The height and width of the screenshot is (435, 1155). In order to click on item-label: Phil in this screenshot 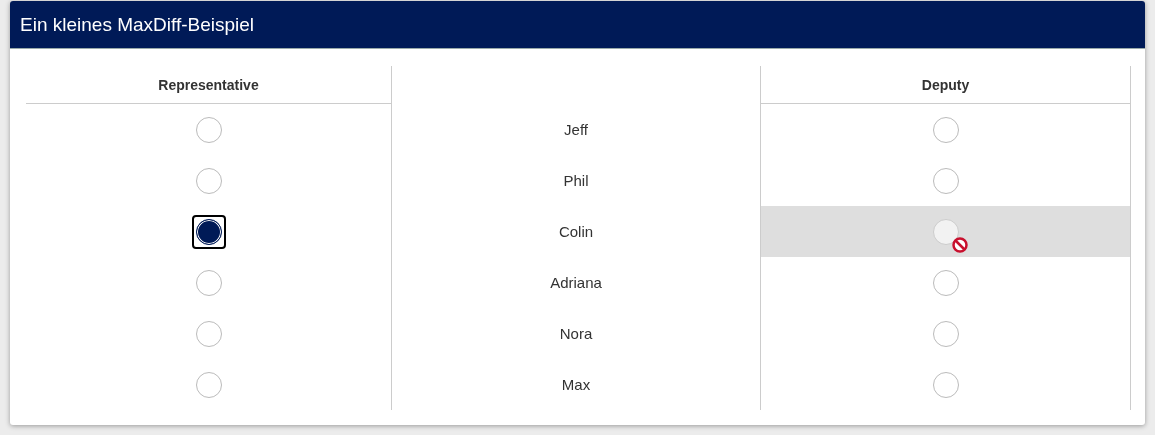, I will do `click(576, 180)`.